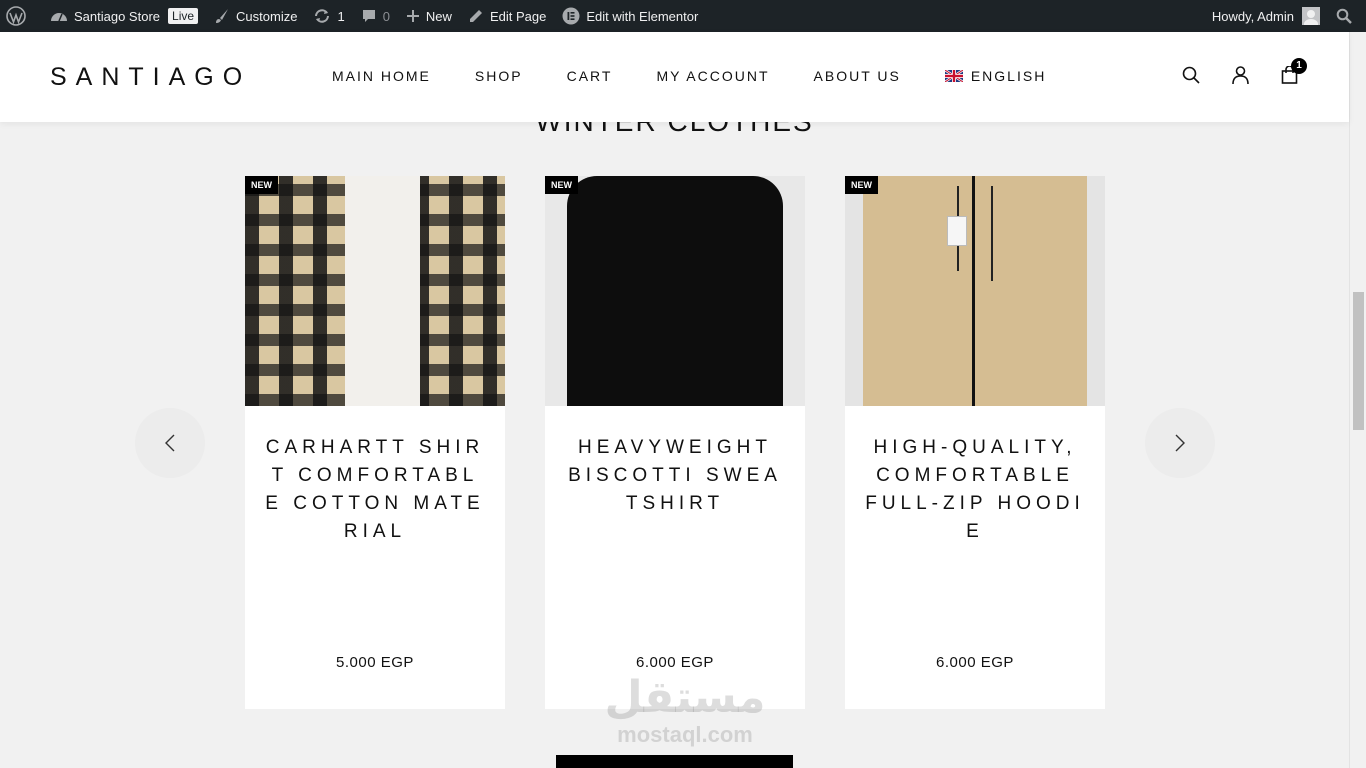 This screenshot has height=768, width=1366. I want to click on watermark: مستقل mostaql.com, so click(685, 709).